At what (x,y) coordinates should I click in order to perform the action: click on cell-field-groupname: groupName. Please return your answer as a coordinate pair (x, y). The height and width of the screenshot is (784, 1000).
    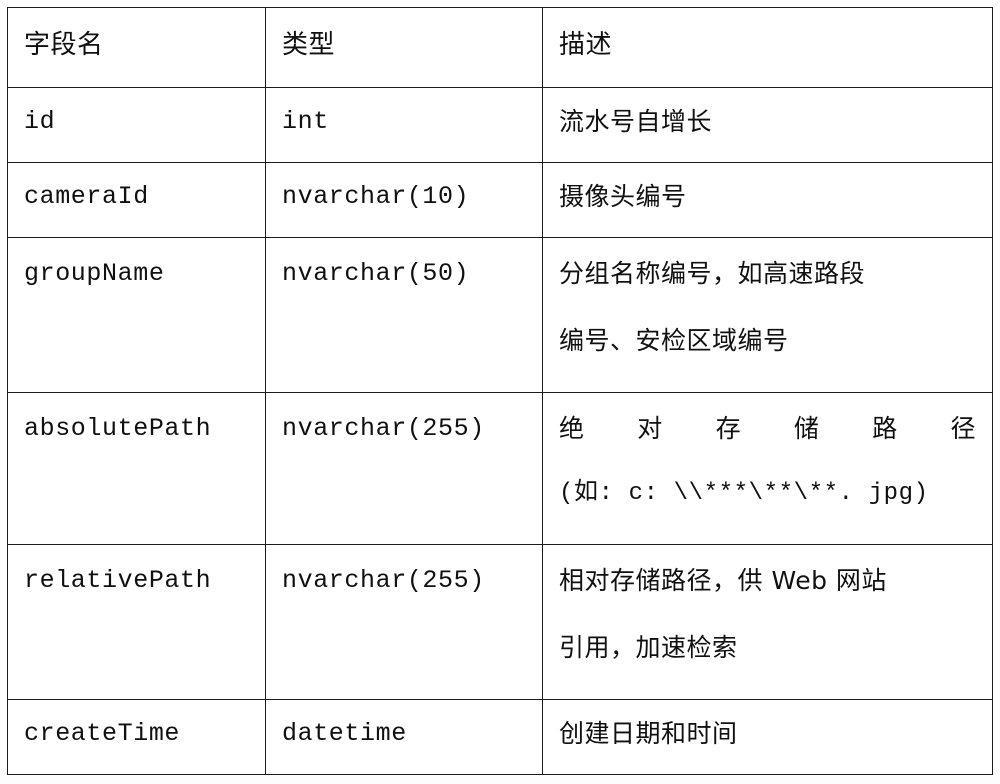
    Looking at the image, I should click on (136, 315).